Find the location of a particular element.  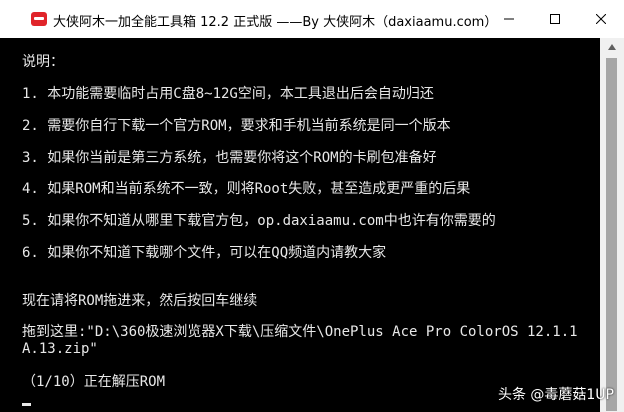

close-icon is located at coordinates (601, 19).